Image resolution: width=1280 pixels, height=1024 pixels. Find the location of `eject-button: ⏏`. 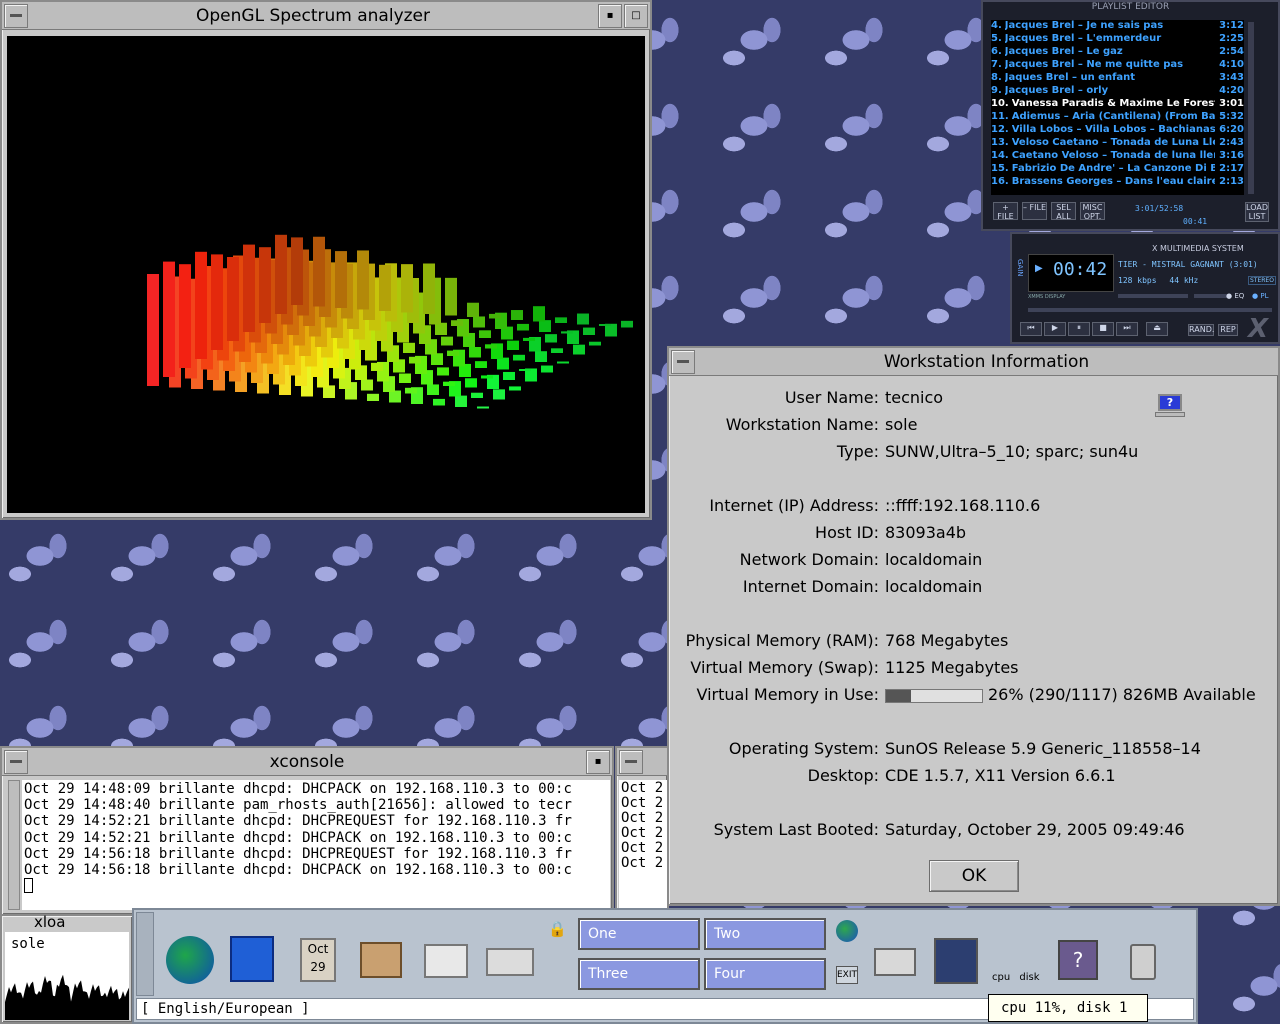

eject-button: ⏏ is located at coordinates (1157, 329).